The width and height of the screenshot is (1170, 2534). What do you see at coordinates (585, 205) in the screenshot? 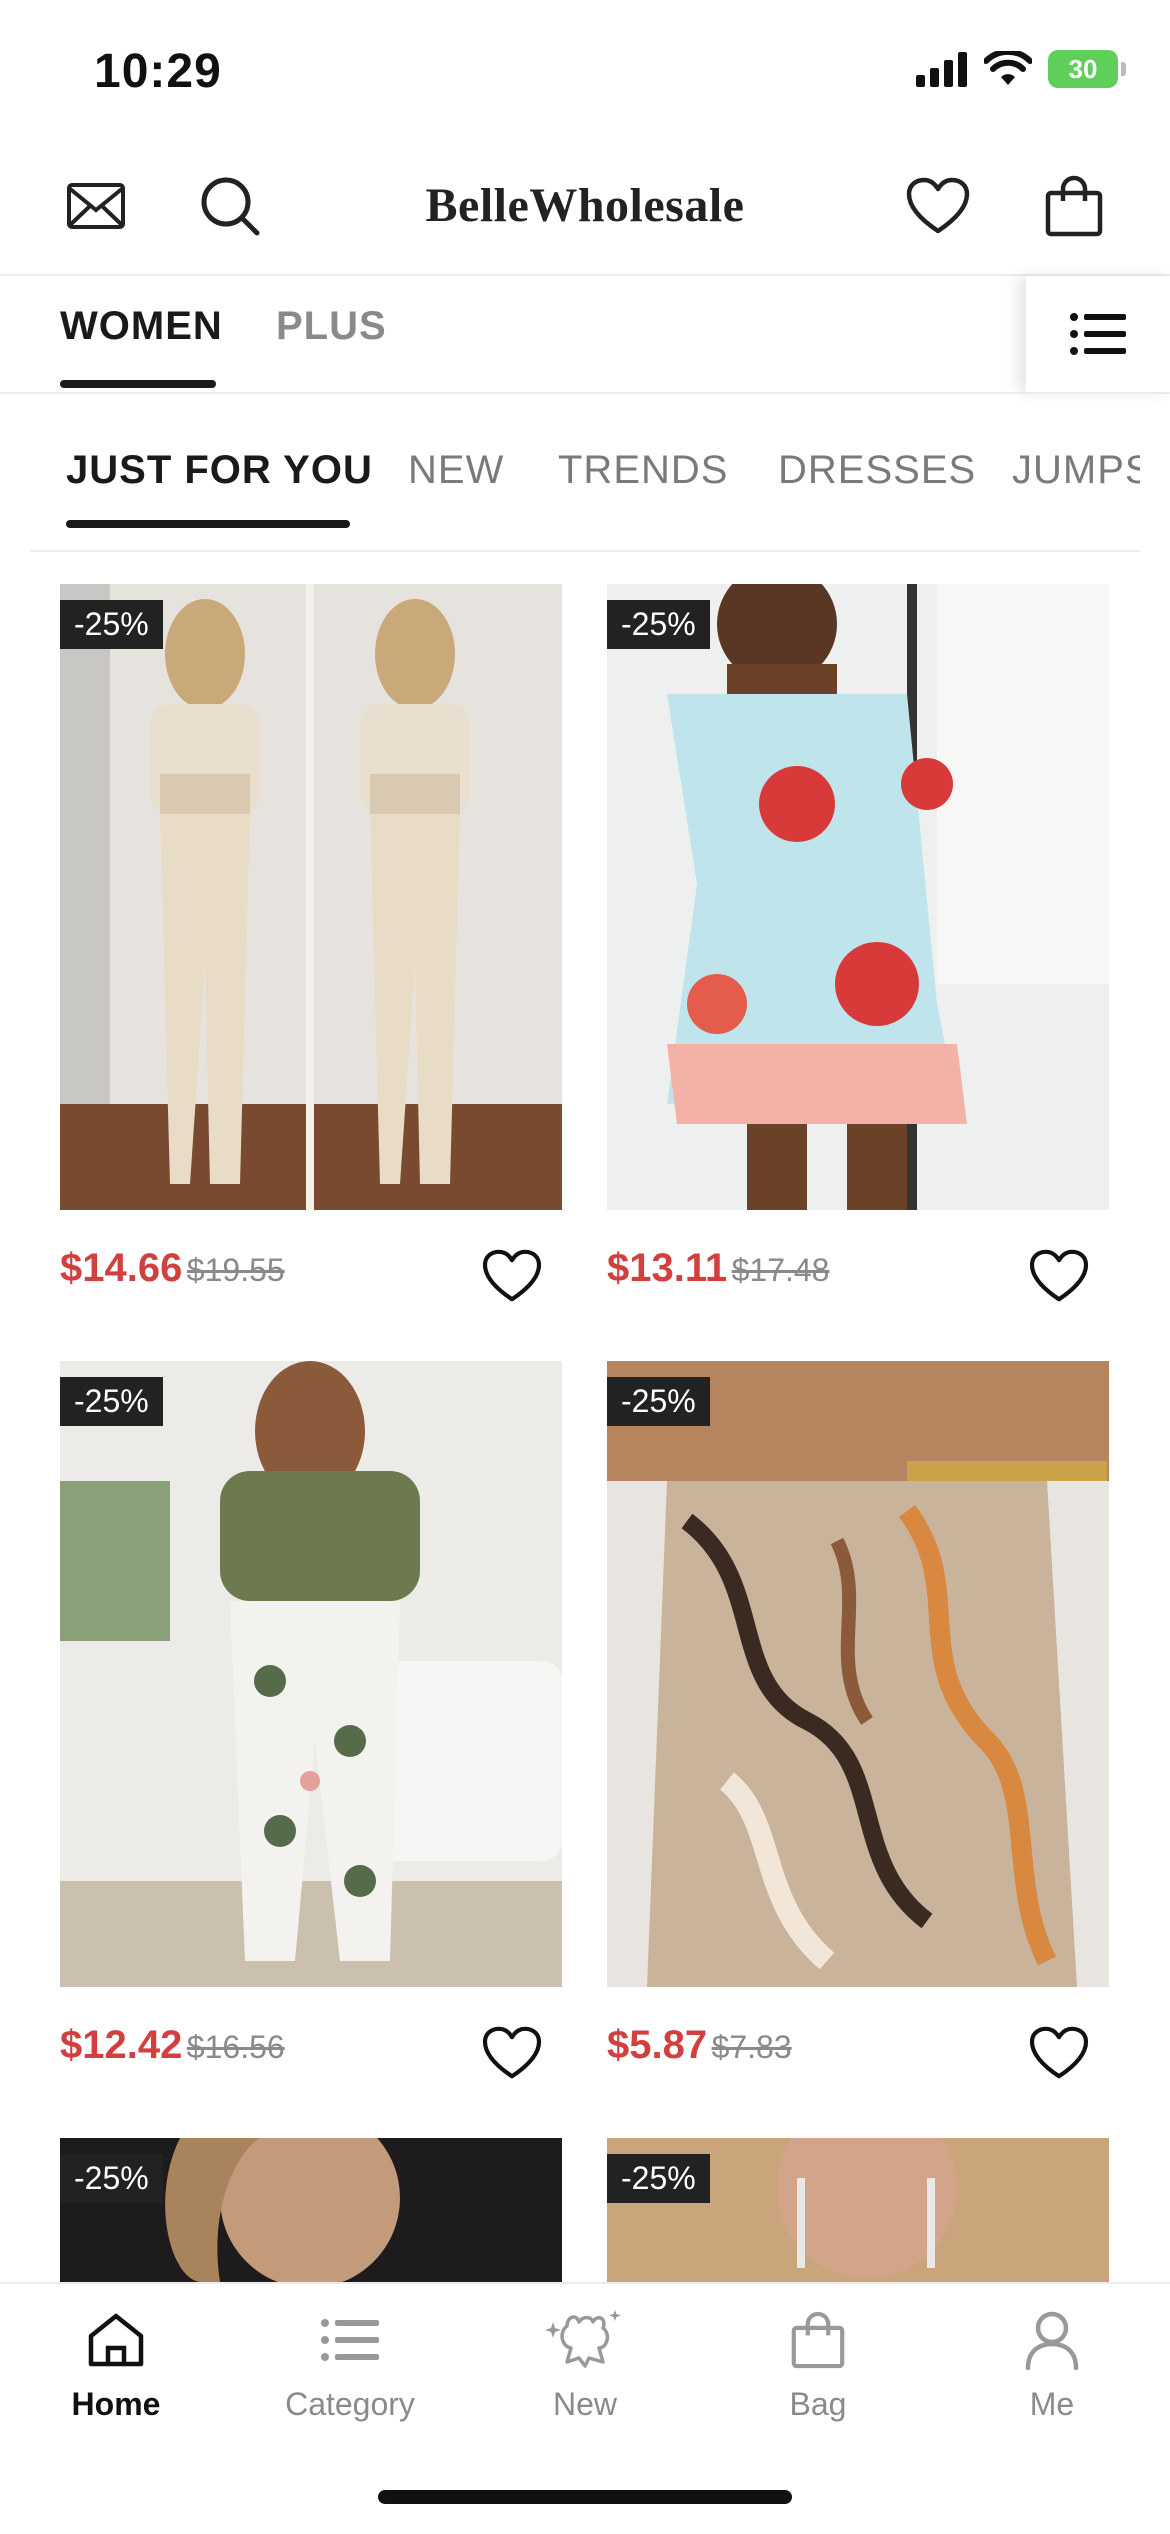
I see `brand-logo: BelleWholesale` at bounding box center [585, 205].